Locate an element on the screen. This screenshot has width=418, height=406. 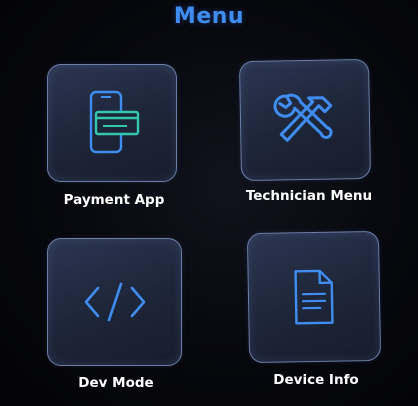
technician-menu-button is located at coordinates (305, 120).